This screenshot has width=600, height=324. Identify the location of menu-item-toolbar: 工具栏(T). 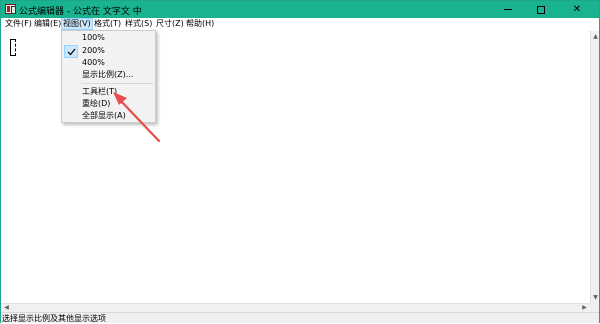
(99, 92).